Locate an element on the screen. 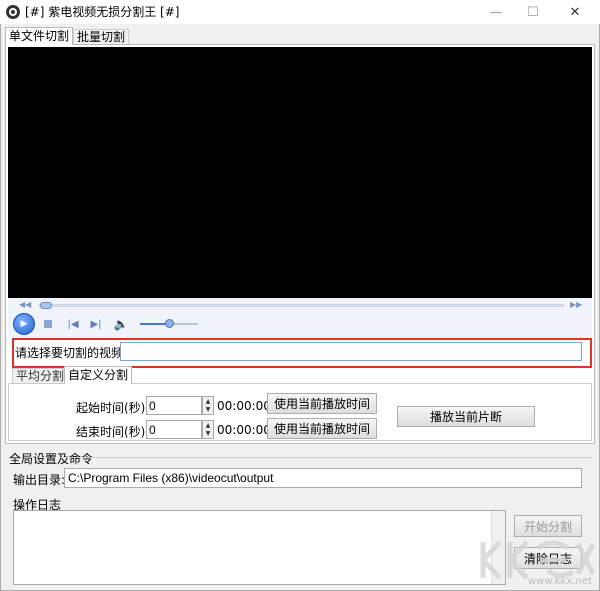  start-time-input is located at coordinates (174, 405).